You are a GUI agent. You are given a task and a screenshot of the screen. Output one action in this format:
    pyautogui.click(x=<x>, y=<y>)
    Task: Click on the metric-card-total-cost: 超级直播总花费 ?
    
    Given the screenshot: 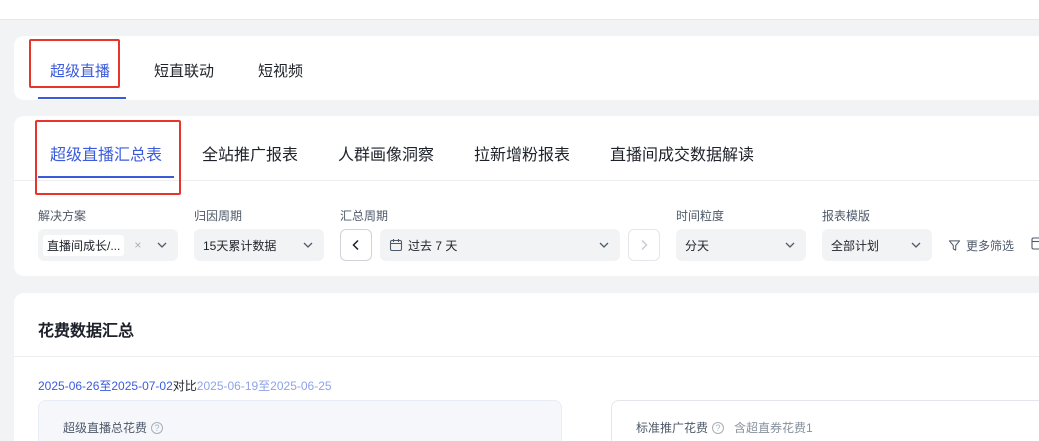 What is the action you would take?
    pyautogui.click(x=300, y=420)
    